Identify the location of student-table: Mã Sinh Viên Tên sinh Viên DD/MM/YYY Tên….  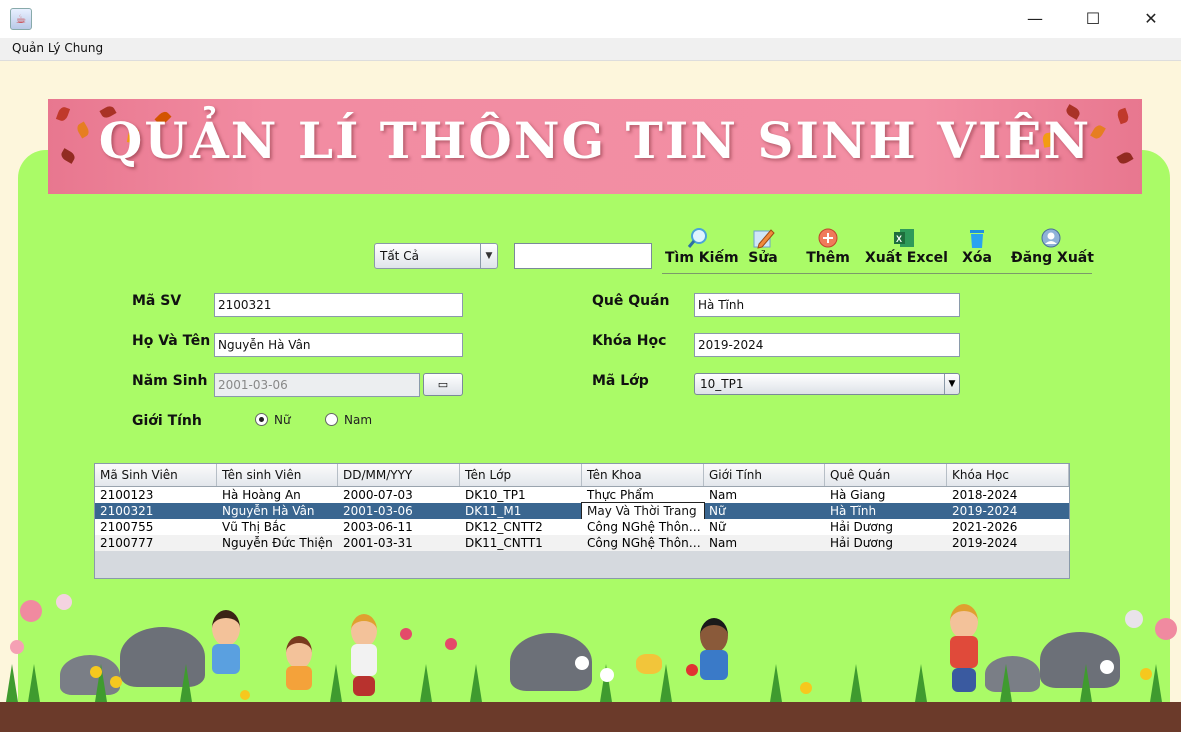
(582, 521).